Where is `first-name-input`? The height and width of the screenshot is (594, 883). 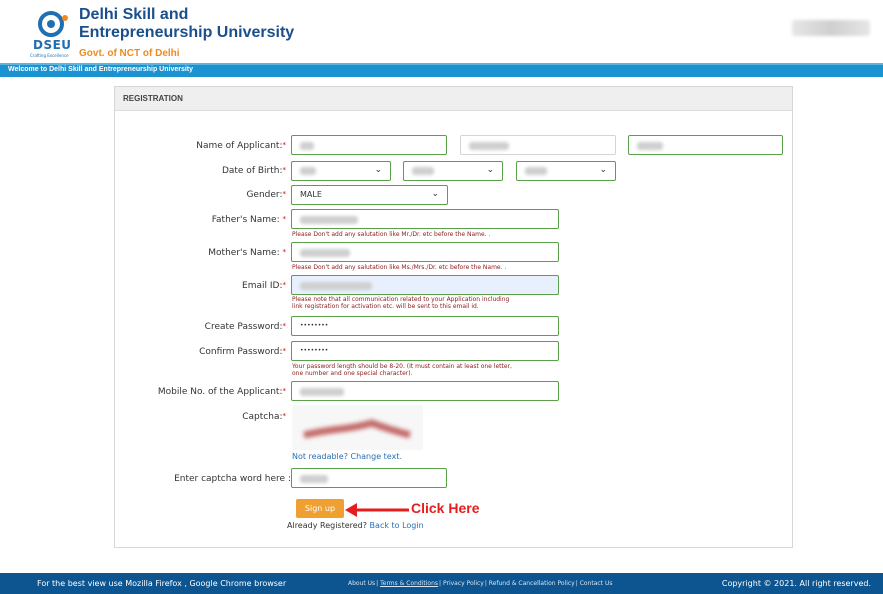
first-name-input is located at coordinates (369, 145).